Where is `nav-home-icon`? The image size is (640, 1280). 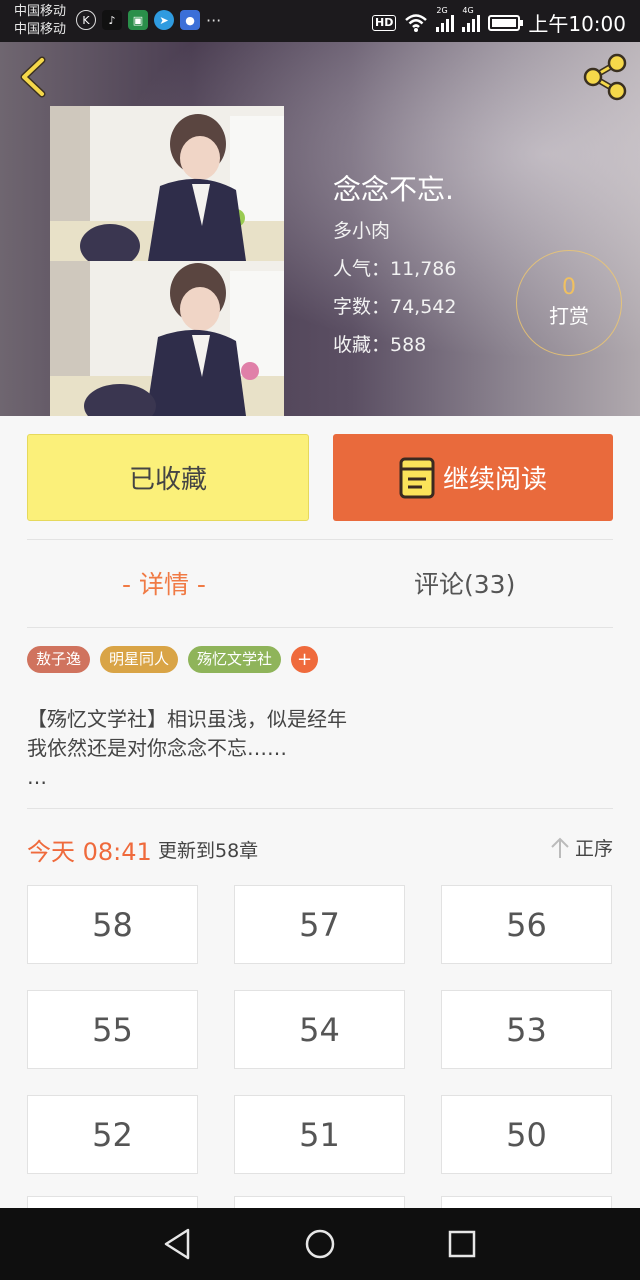
nav-home-icon is located at coordinates (320, 1244).